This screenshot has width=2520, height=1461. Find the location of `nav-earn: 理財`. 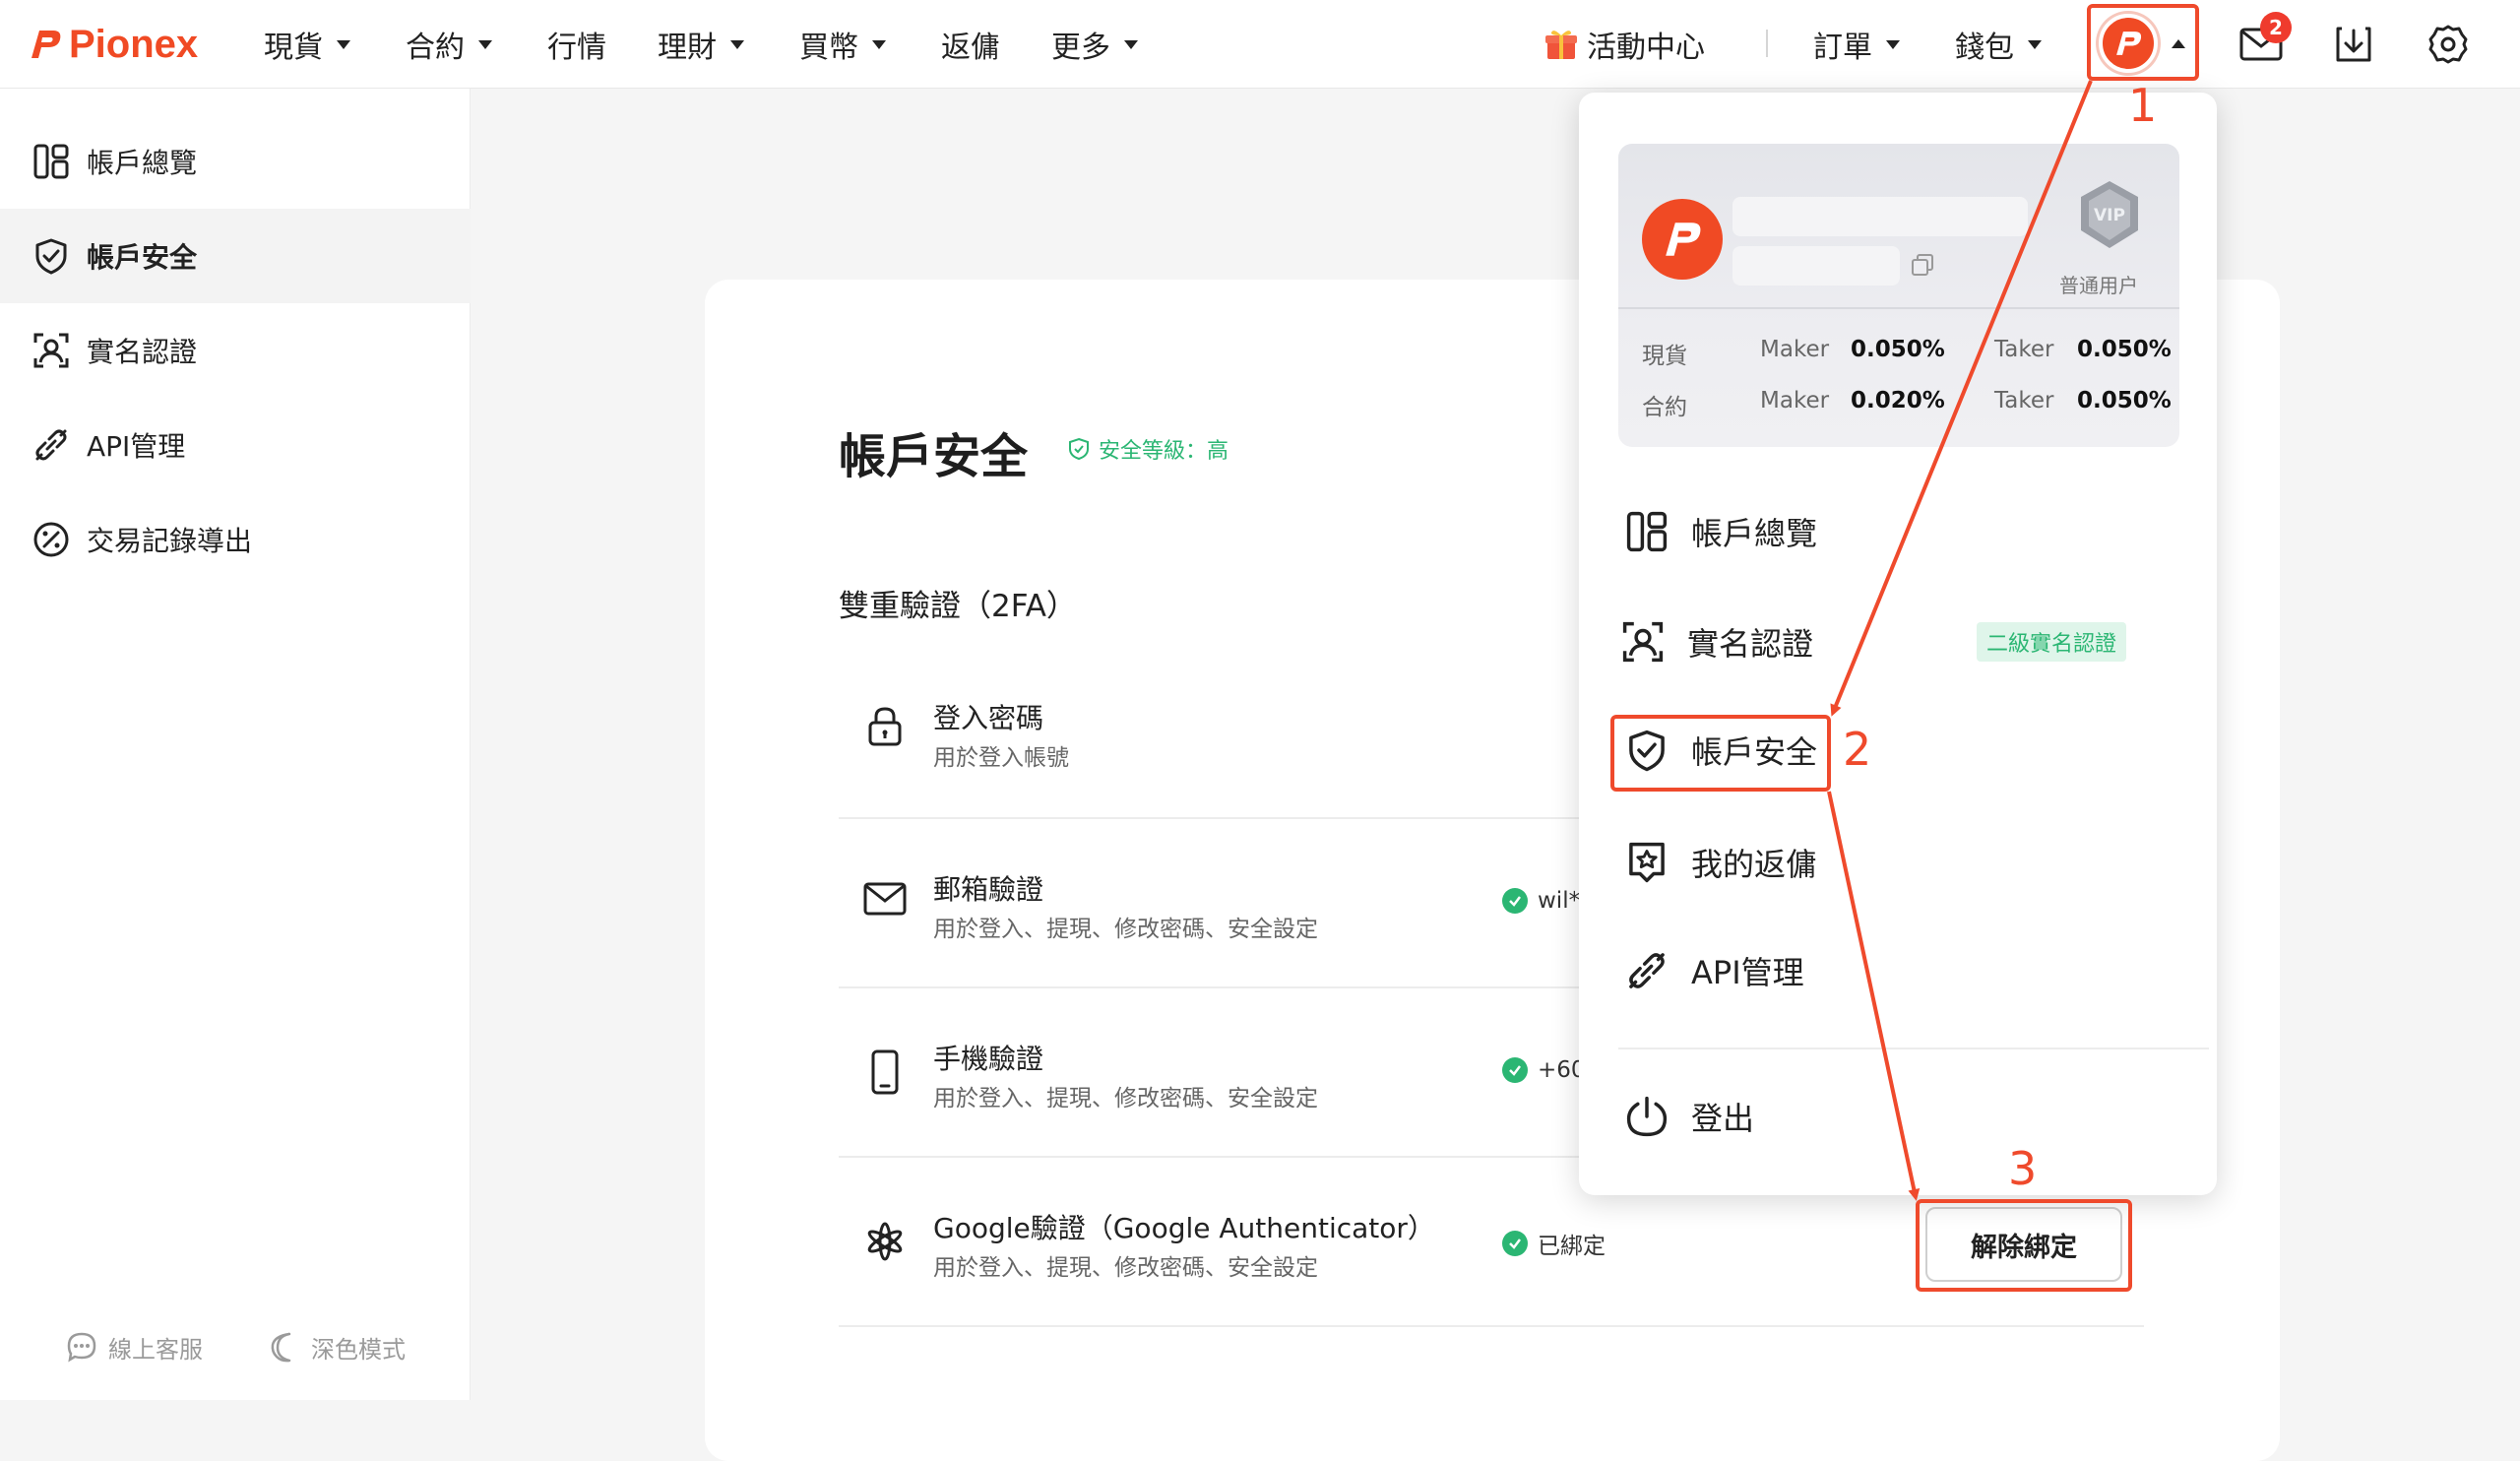

nav-earn: 理財 is located at coordinates (701, 44).